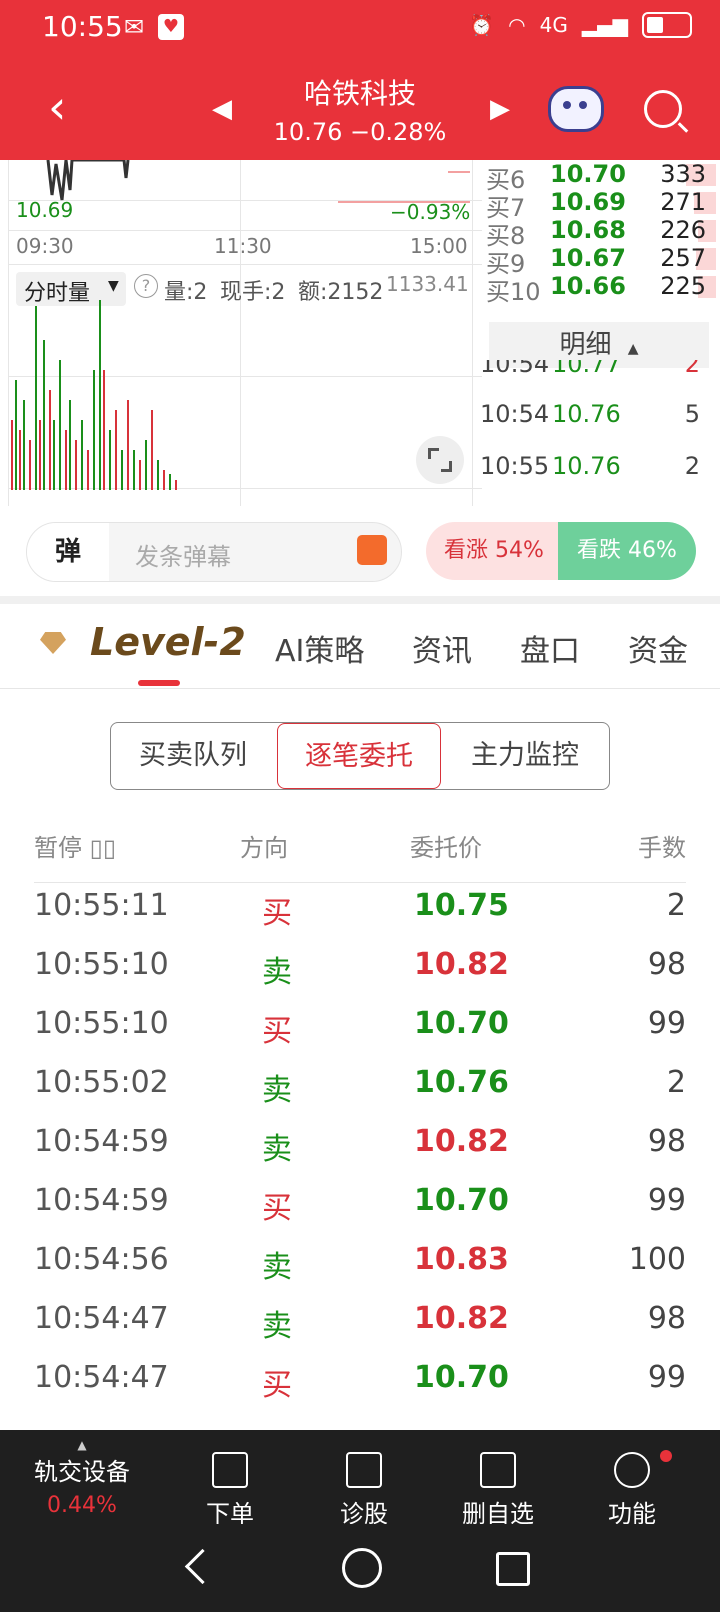 The width and height of the screenshot is (720, 1612). I want to click on bid-row: 买6 10.70 333, so click(601, 177).